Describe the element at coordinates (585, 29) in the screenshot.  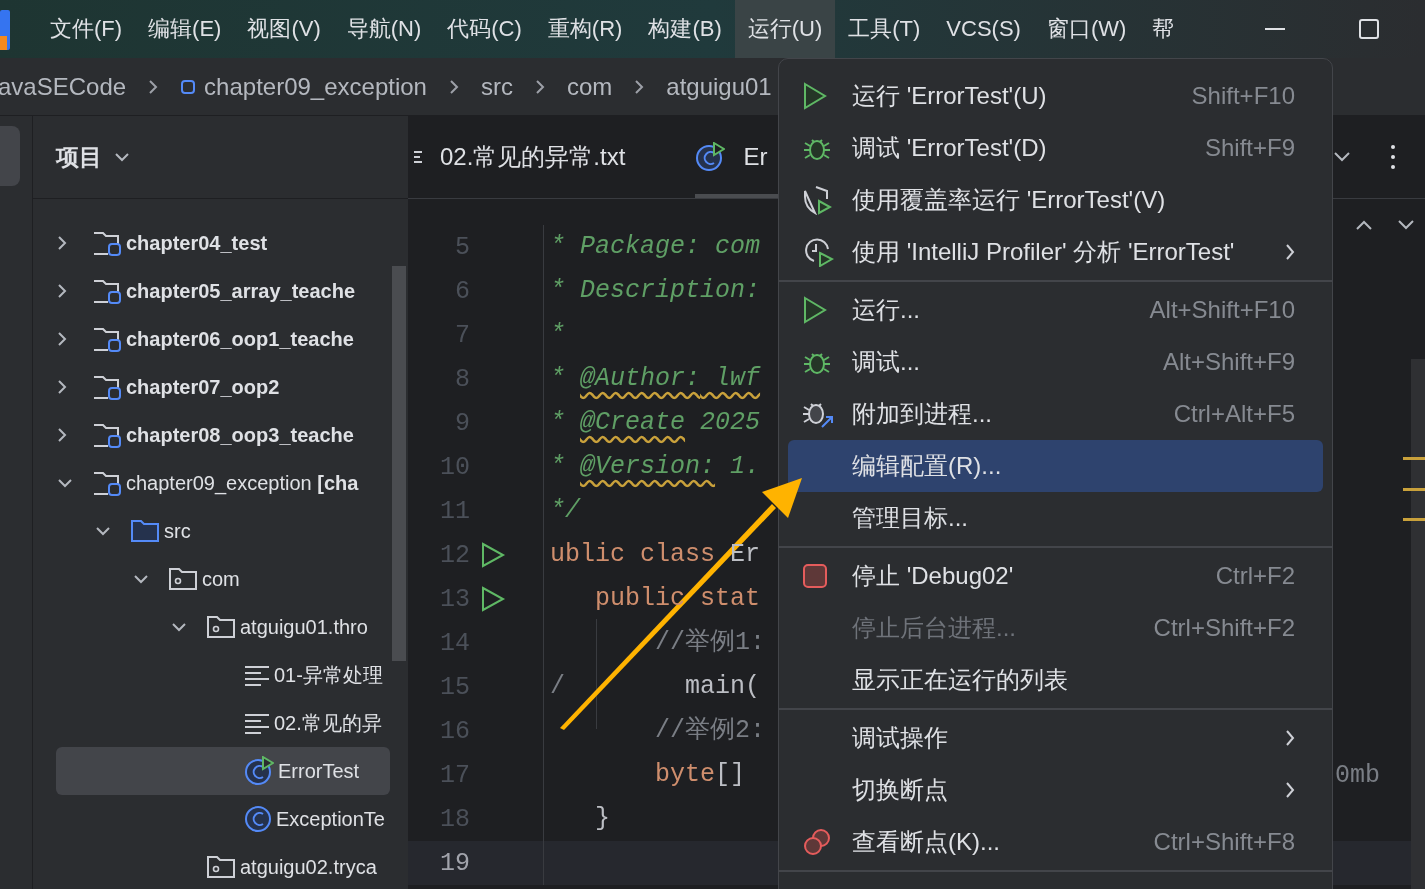
I see `menu-item: 重构(R)` at that location.